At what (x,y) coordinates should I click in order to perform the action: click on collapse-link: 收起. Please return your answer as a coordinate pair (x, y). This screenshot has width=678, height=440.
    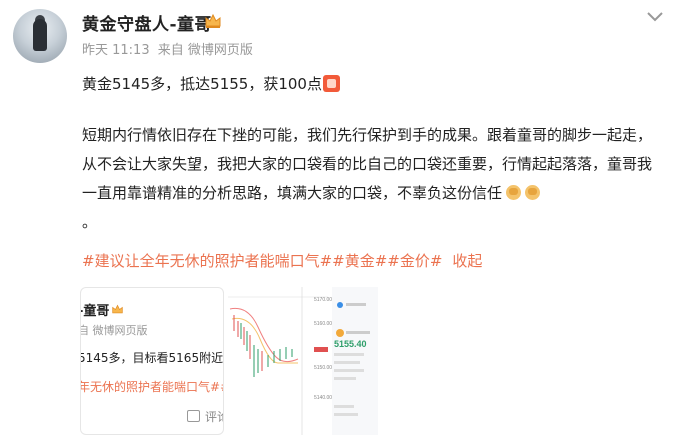
    Looking at the image, I should click on (467, 261).